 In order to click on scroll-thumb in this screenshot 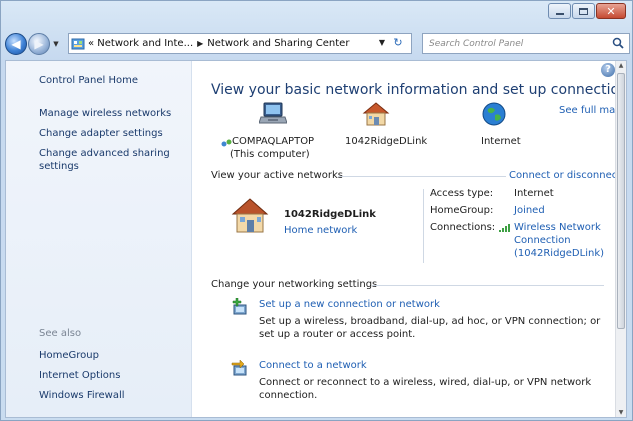, I will do `click(621, 201)`.